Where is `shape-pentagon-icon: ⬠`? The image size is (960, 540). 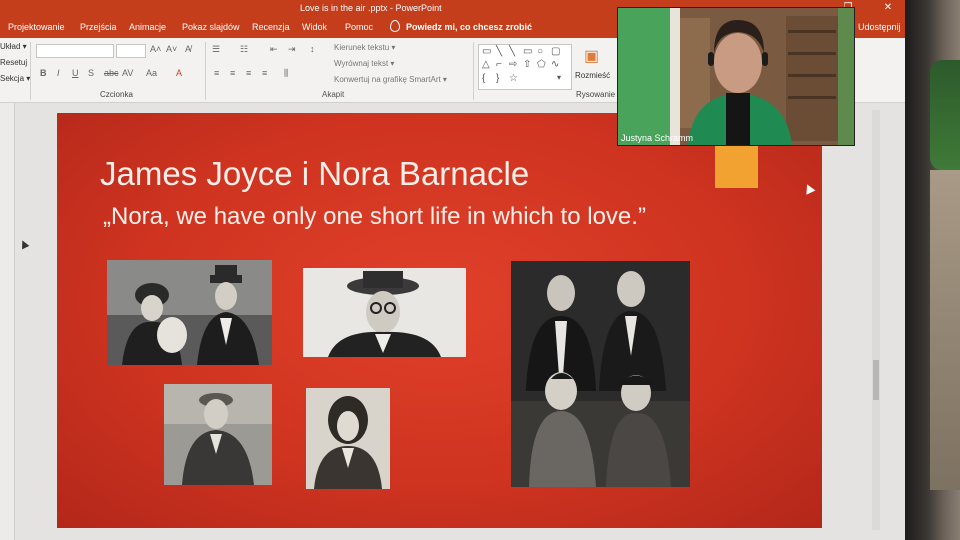 shape-pentagon-icon: ⬠ is located at coordinates (541, 64).